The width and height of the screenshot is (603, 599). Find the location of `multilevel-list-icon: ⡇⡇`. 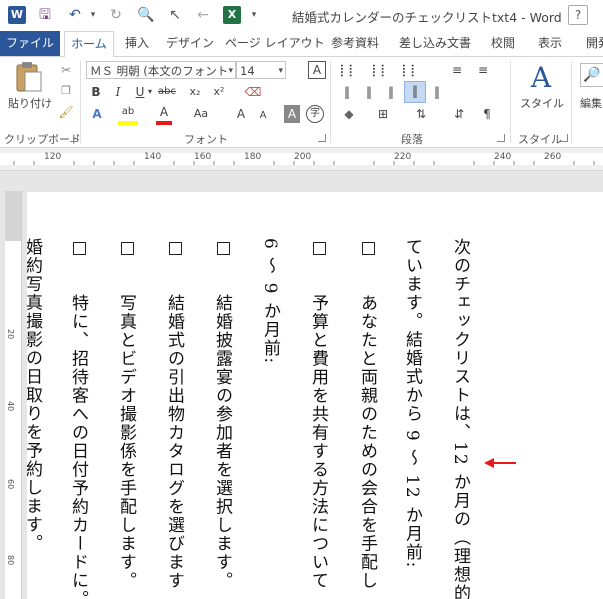

multilevel-list-icon: ⡇⡇ is located at coordinates (410, 70).